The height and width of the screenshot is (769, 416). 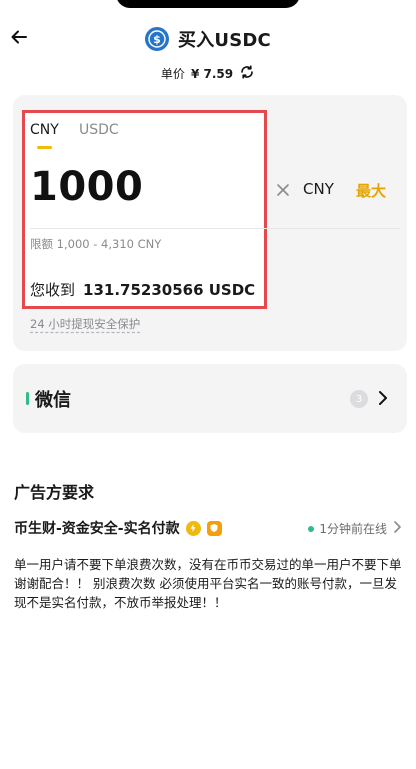 What do you see at coordinates (208, 4) in the screenshot?
I see `status-notch` at bounding box center [208, 4].